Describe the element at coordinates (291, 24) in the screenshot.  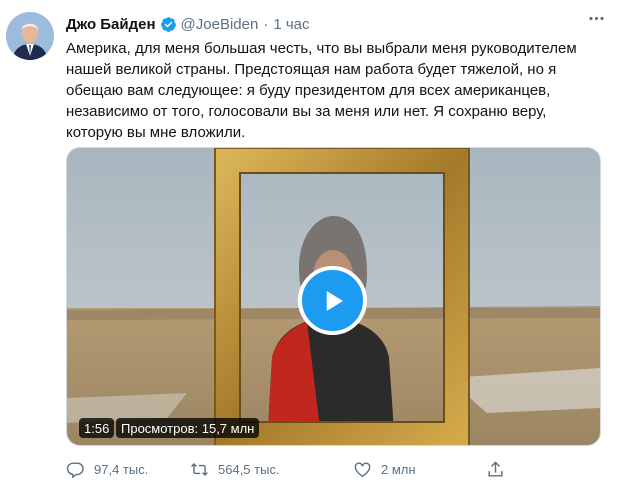
I see `tweet-time: 1 час` at that location.